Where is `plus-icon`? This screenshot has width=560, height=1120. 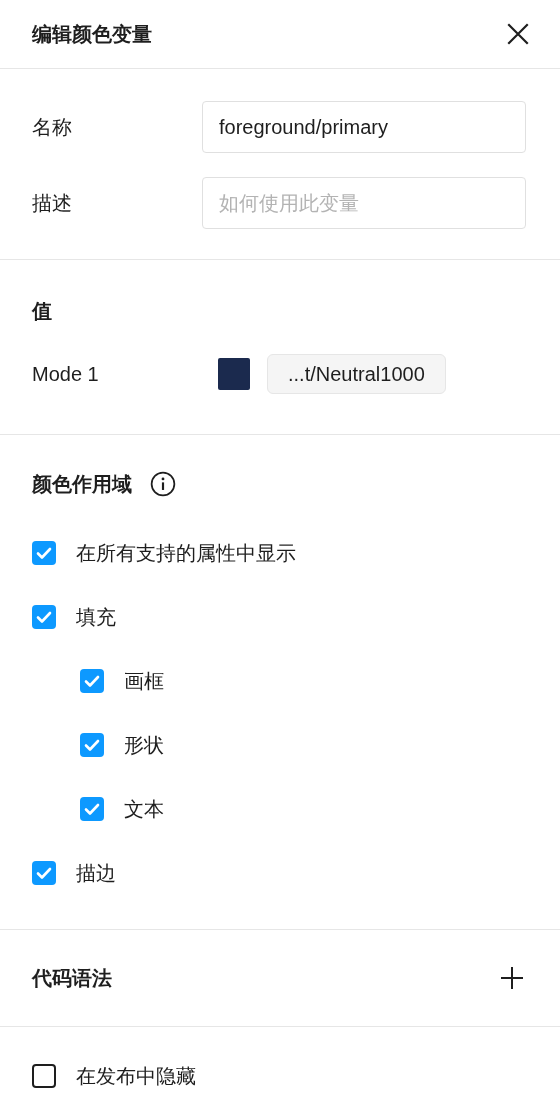 plus-icon is located at coordinates (512, 978).